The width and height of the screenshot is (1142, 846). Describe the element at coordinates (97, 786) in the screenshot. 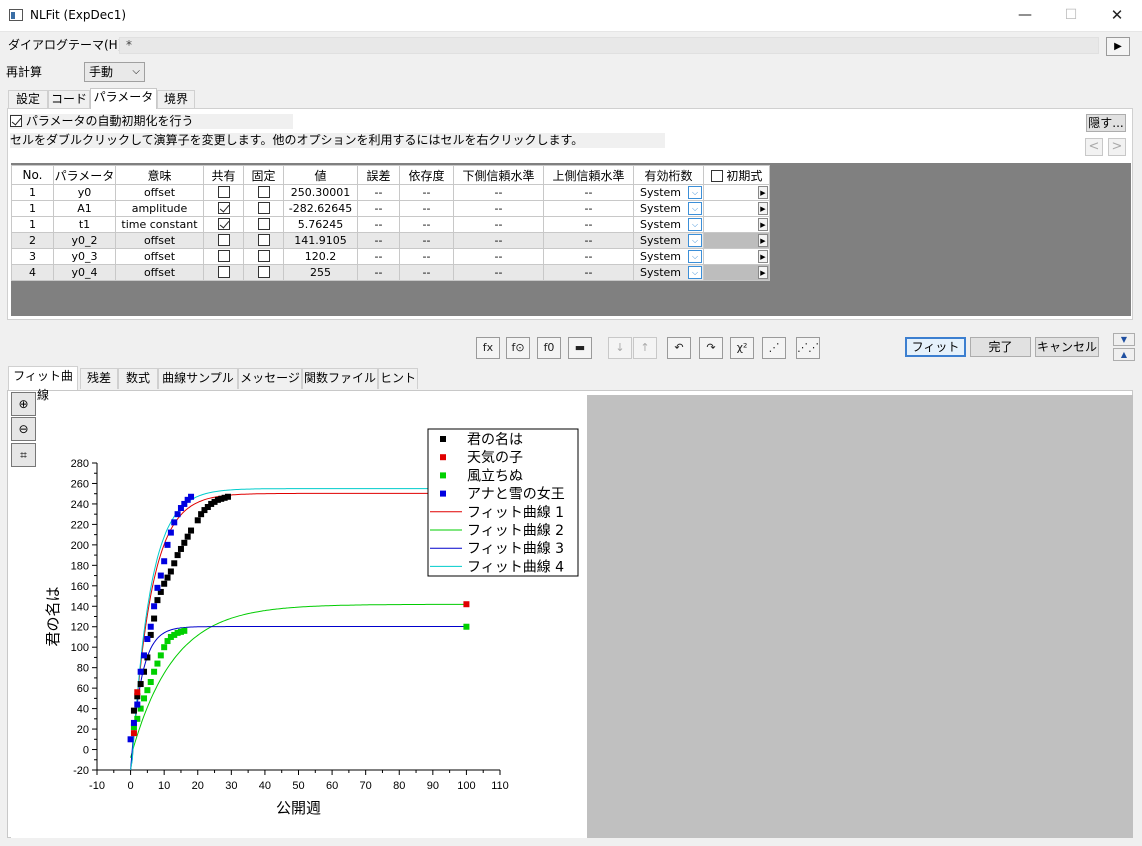

I see `x-tick-label: -10` at that location.